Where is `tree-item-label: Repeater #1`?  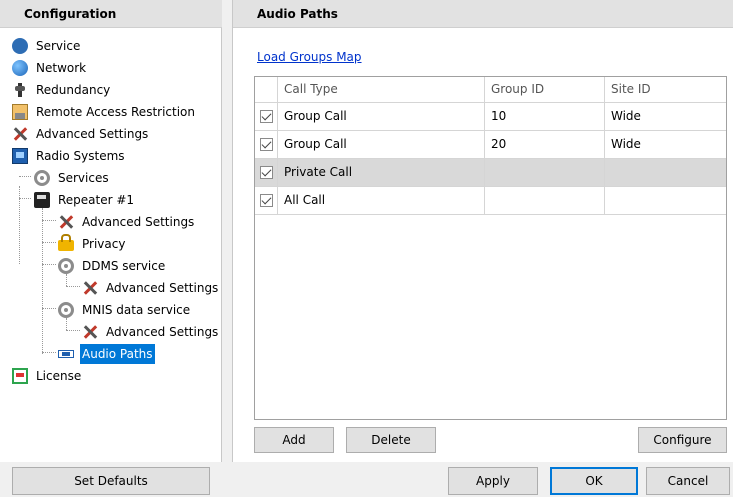 tree-item-label: Repeater #1 is located at coordinates (96, 200).